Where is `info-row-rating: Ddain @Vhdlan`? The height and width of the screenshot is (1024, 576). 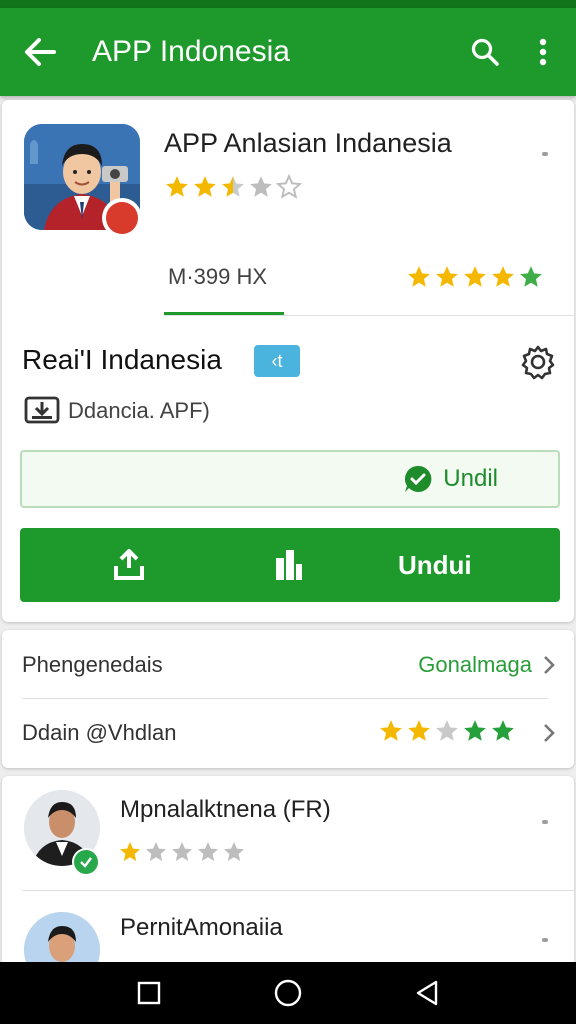
info-row-rating: Ddain @Vhdlan is located at coordinates (288, 733).